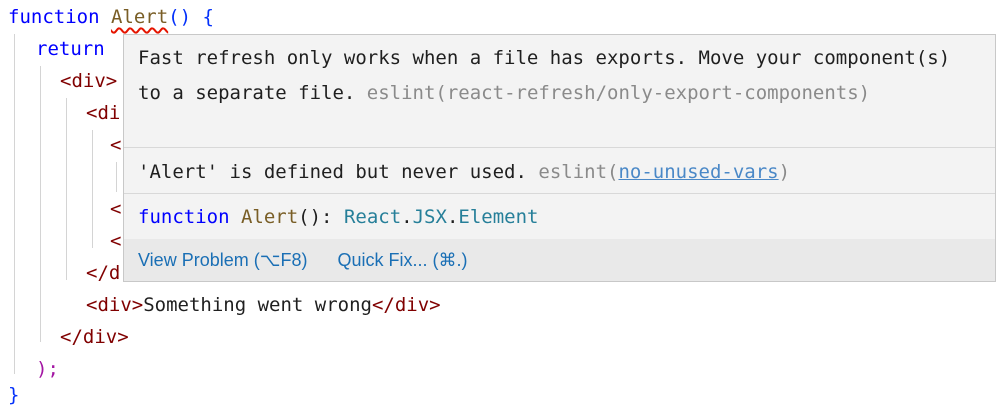  I want to click on view-problem-button: View Problem (⌥F8), so click(222, 260).